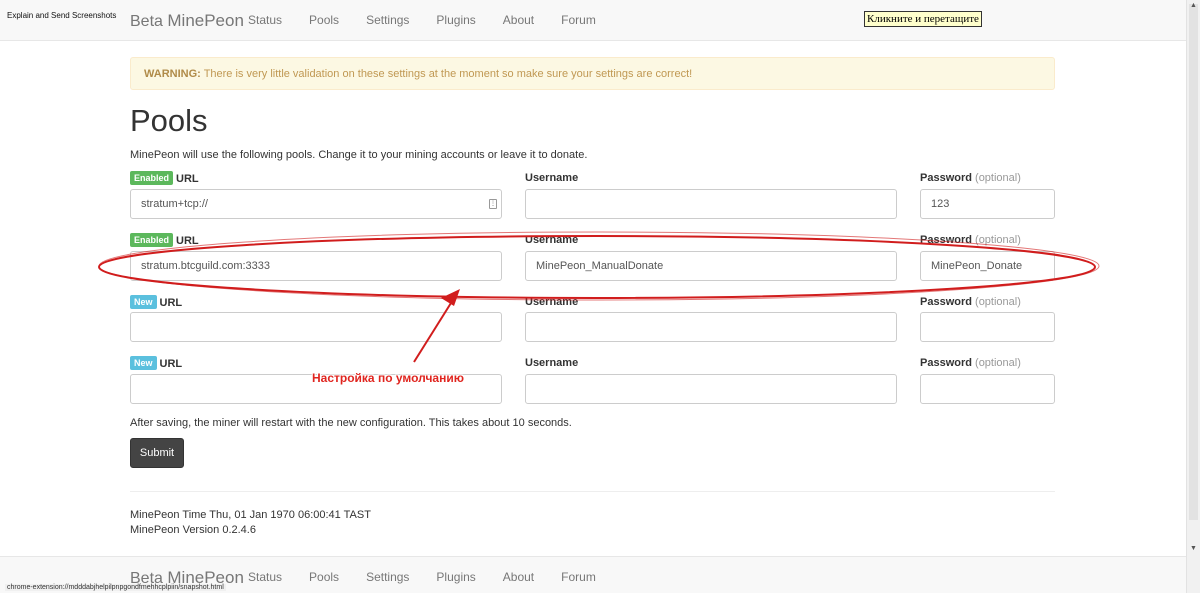 The height and width of the screenshot is (593, 1200). Describe the element at coordinates (987, 389) in the screenshot. I see `pool-4-password-input` at that location.